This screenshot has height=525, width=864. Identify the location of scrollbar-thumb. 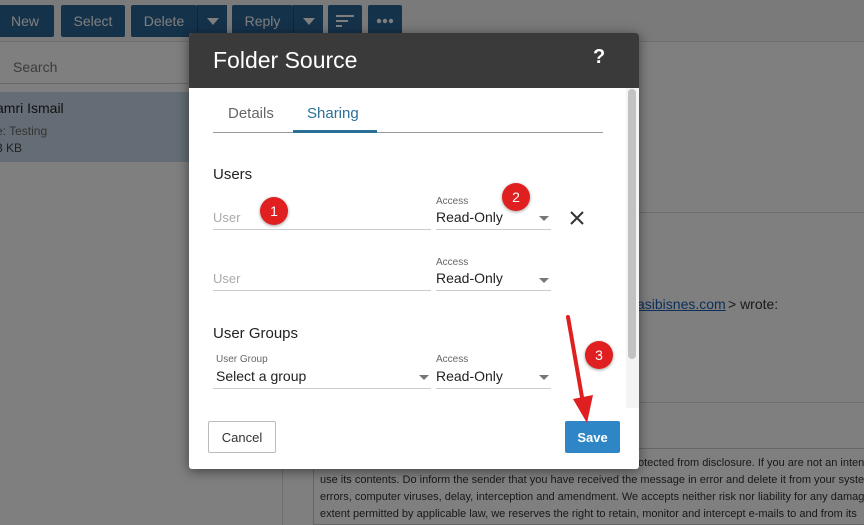
(632, 224).